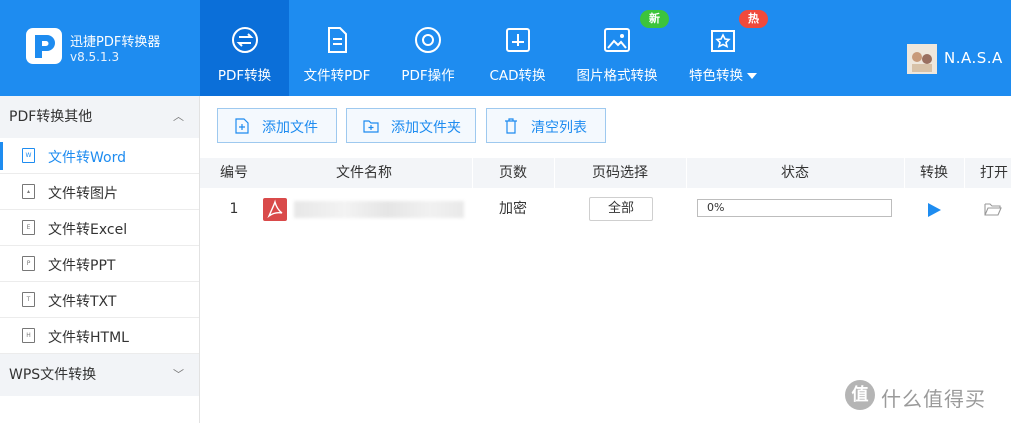 Image resolution: width=1011 pixels, height=423 pixels. Describe the element at coordinates (428, 40) in the screenshot. I see `gear-circle-icon` at that location.